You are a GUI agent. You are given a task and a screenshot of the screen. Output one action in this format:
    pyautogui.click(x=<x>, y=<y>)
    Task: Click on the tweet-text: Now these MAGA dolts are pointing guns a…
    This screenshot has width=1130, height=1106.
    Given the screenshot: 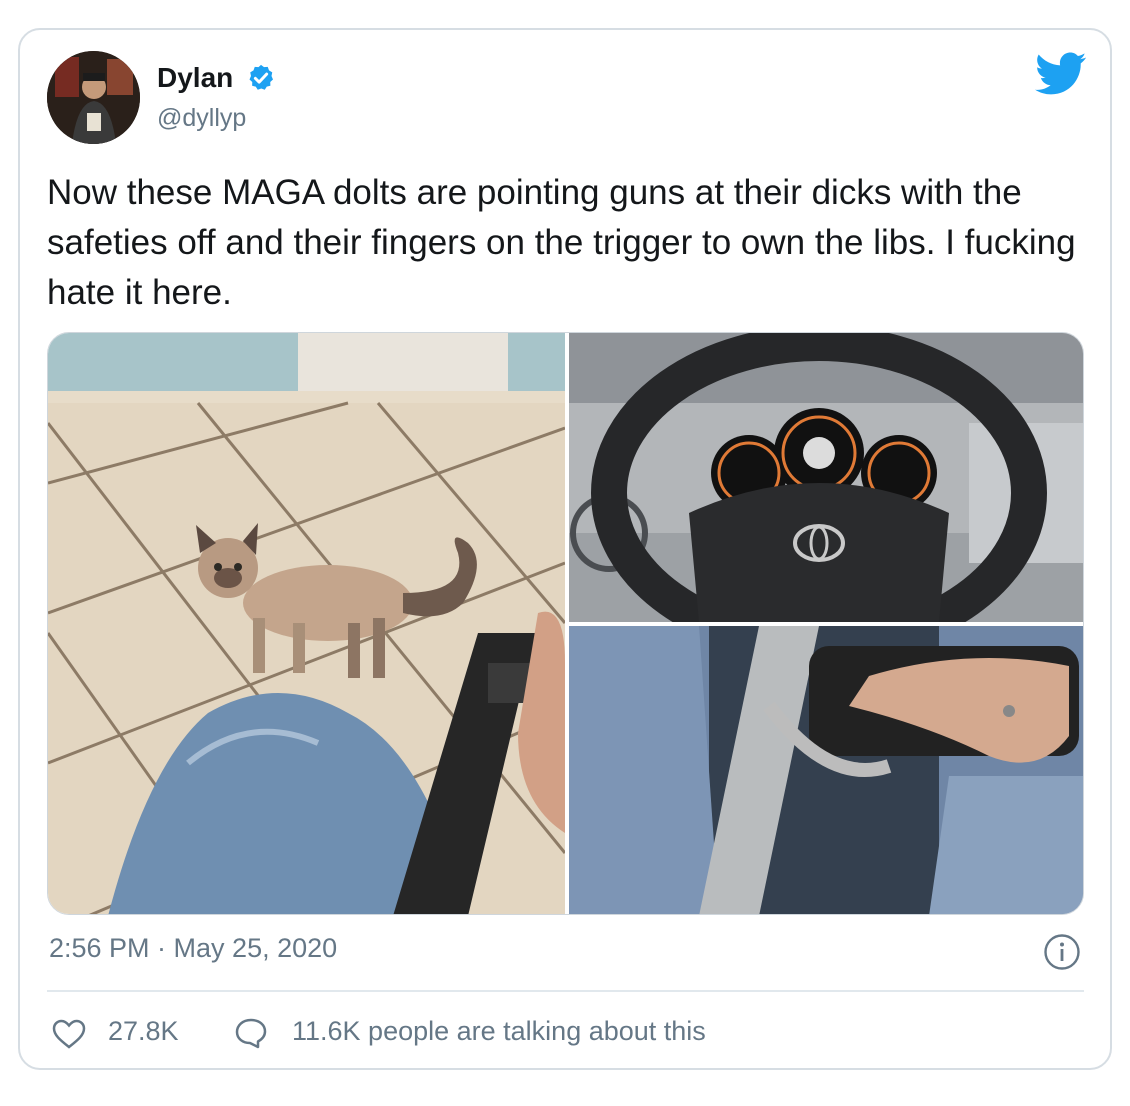 What is the action you would take?
    pyautogui.click(x=561, y=242)
    